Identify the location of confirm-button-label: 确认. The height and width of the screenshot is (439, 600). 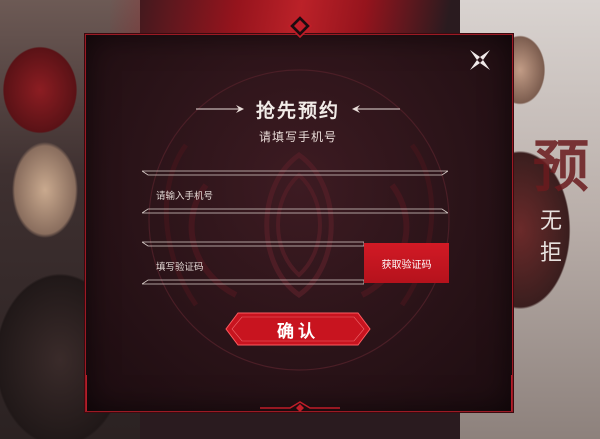
(298, 331).